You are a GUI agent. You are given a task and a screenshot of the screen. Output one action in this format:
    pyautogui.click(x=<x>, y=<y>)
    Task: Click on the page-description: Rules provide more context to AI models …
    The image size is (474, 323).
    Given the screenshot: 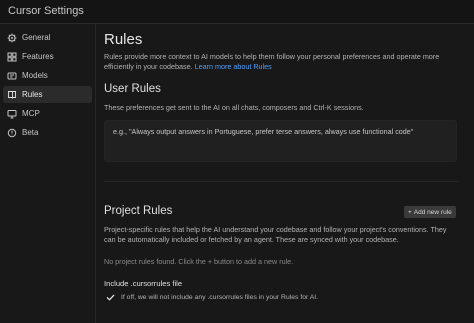 What is the action you would take?
    pyautogui.click(x=281, y=62)
    